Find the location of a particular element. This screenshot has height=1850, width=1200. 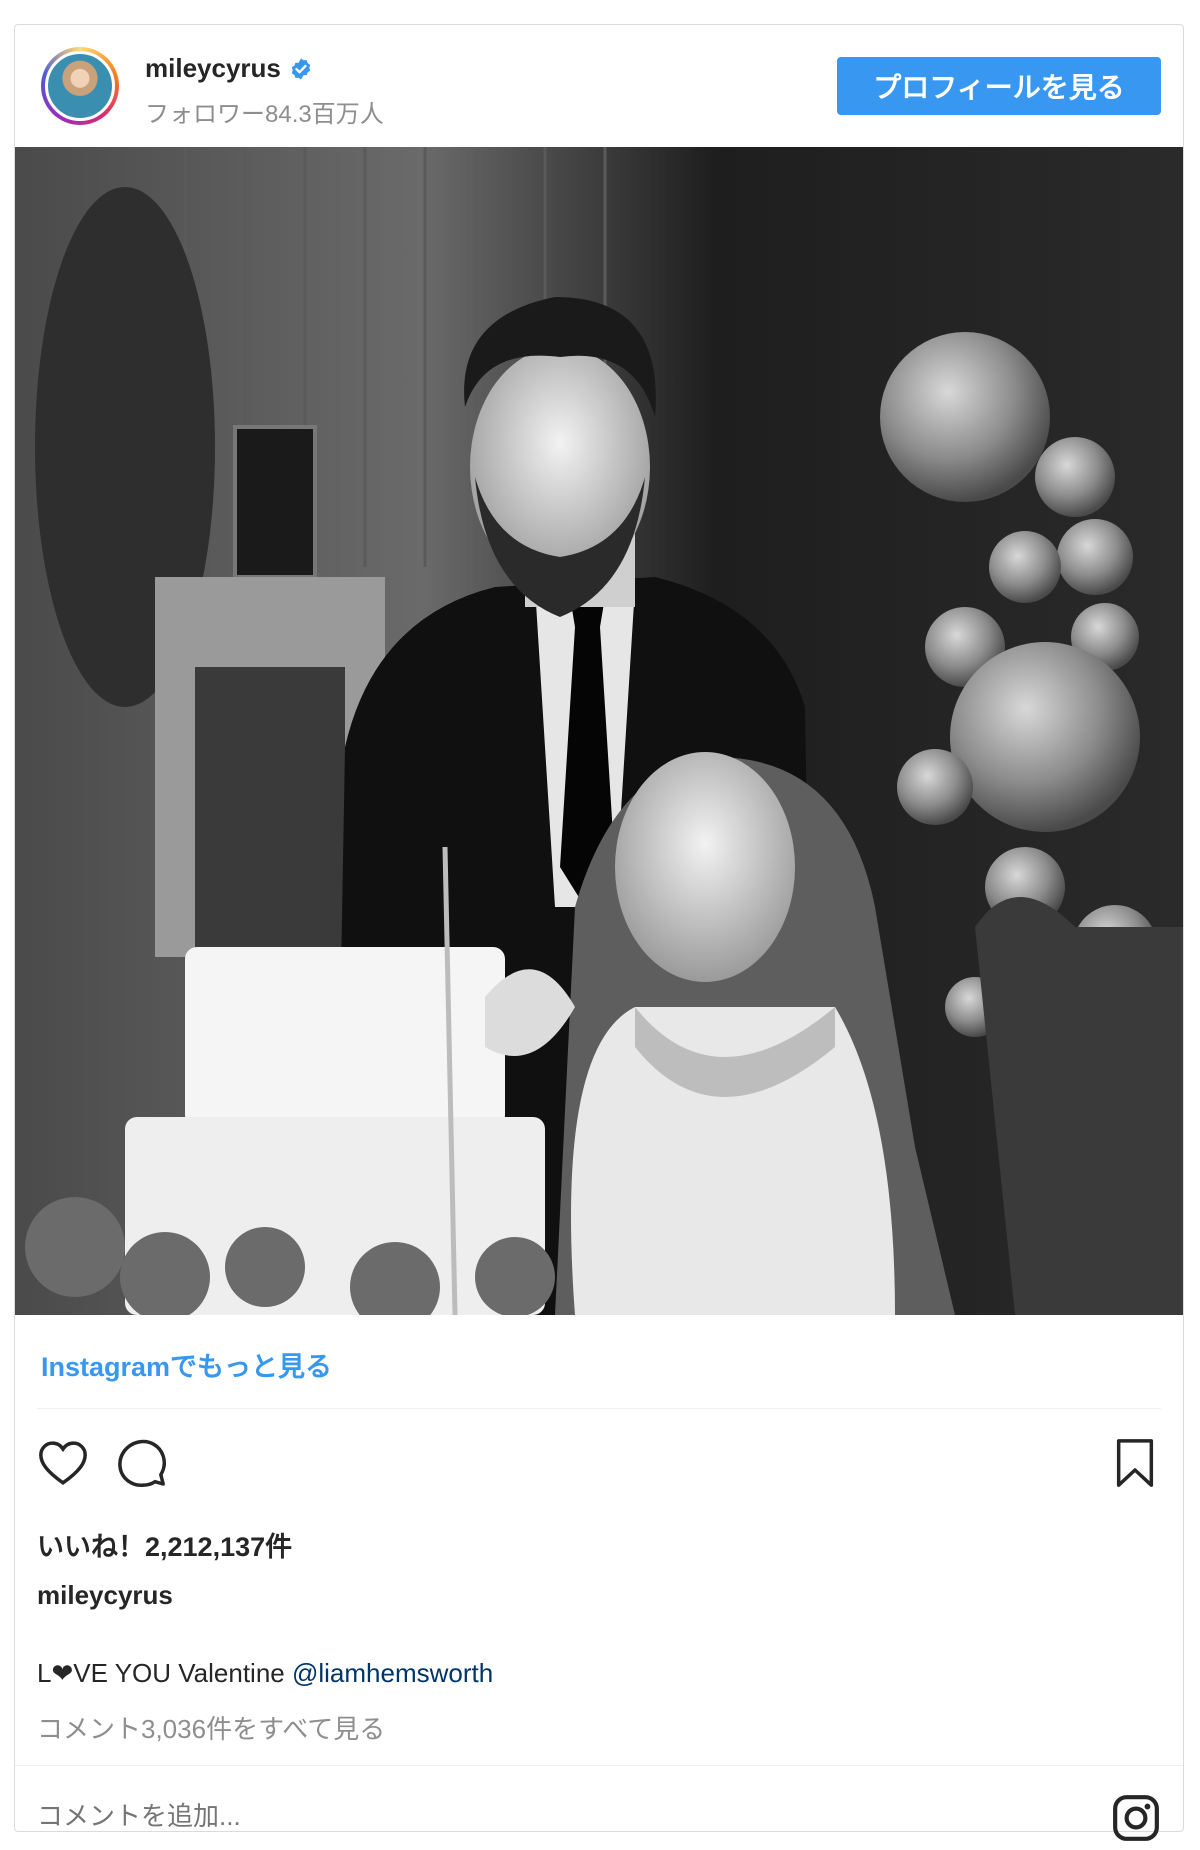

username-row: mileycyrus is located at coordinates (264, 68).